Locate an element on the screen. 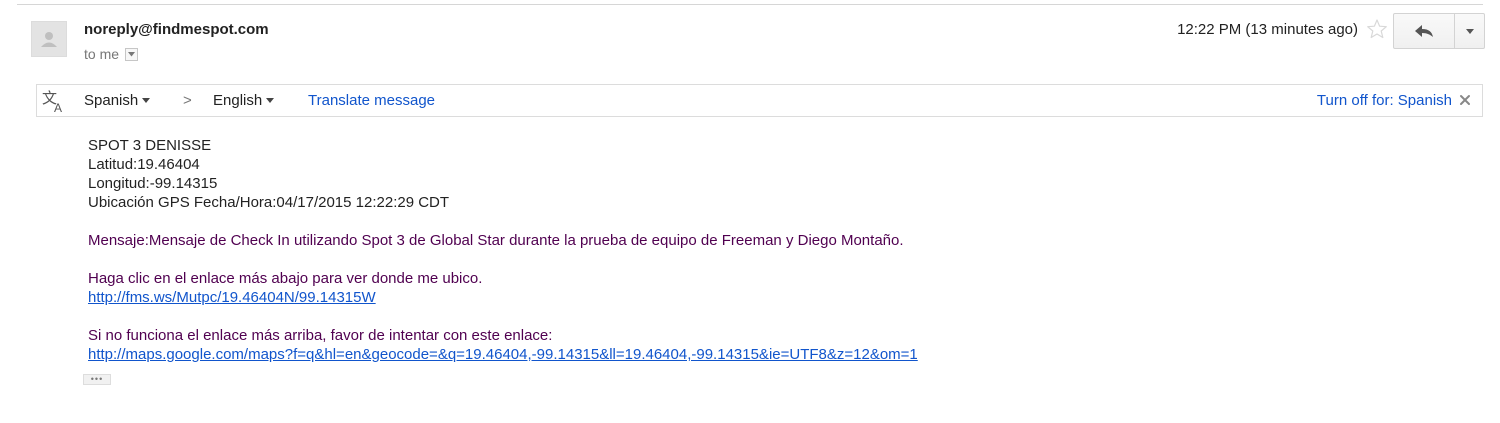 The height and width of the screenshot is (423, 1500). avatar-placeholder-icon is located at coordinates (49, 39).